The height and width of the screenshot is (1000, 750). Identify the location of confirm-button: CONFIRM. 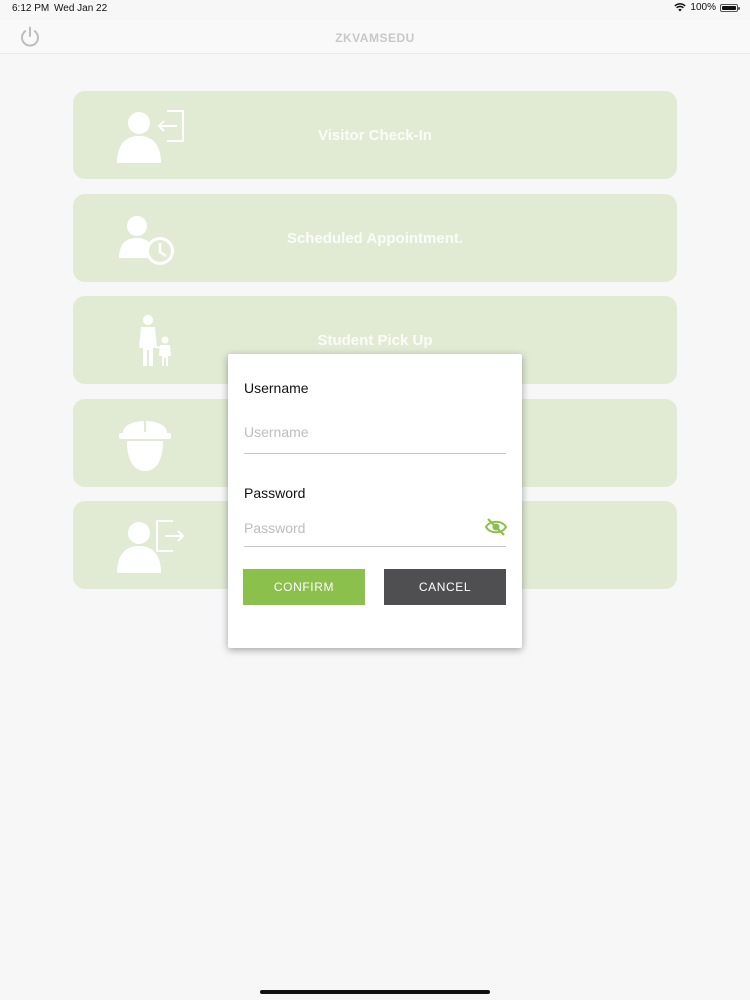
(304, 587).